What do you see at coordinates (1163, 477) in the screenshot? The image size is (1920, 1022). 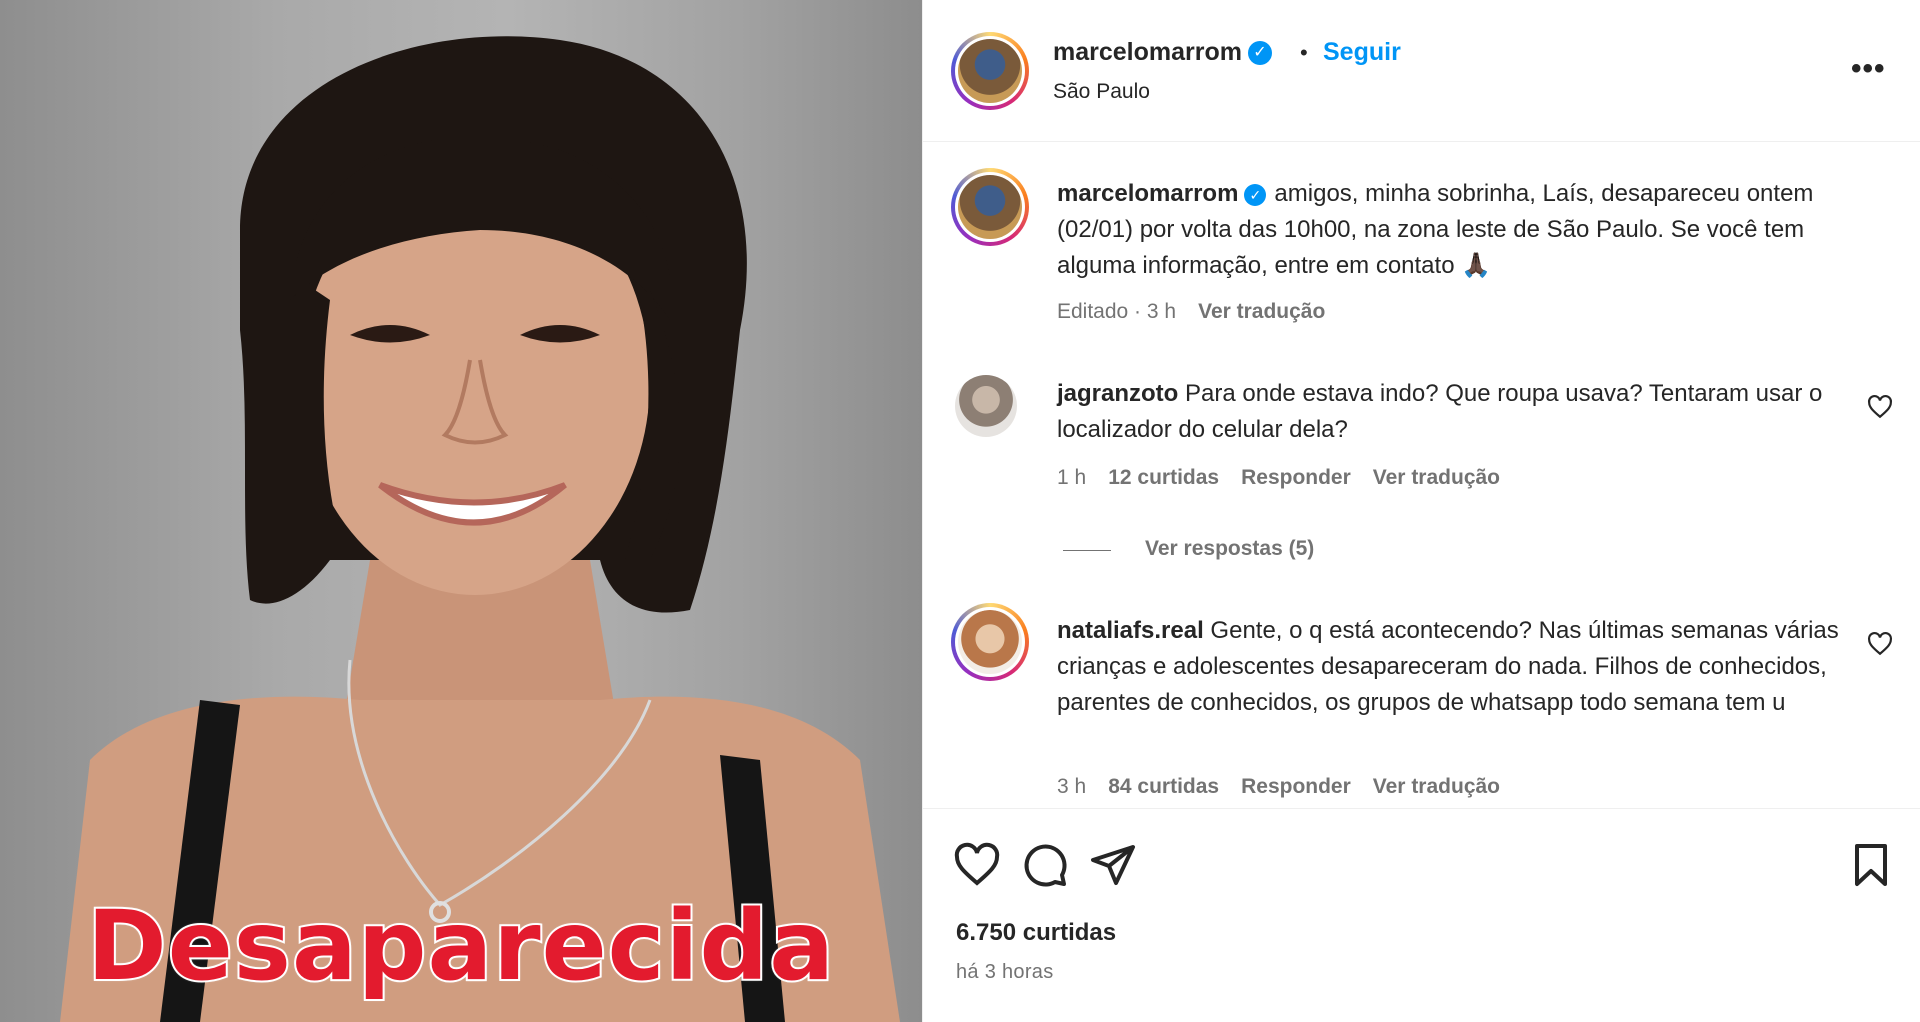 I see `comment-likes: 12 curtidas` at bounding box center [1163, 477].